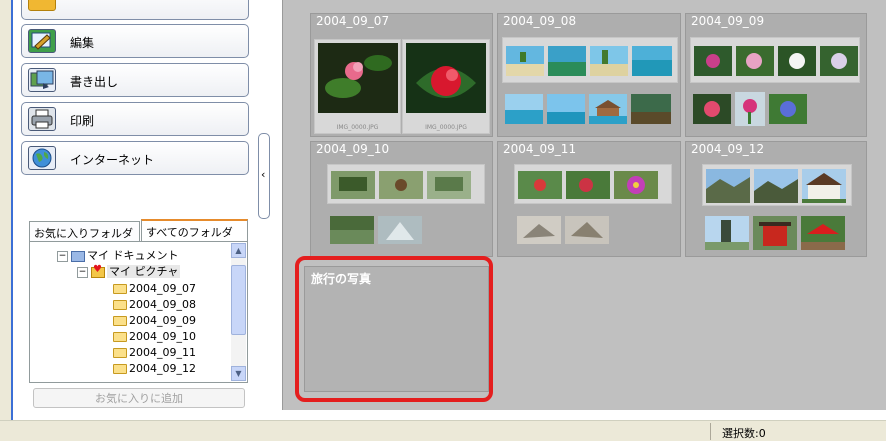  I want to click on tree-item-label: マイ ピクチャ, so click(144, 271).